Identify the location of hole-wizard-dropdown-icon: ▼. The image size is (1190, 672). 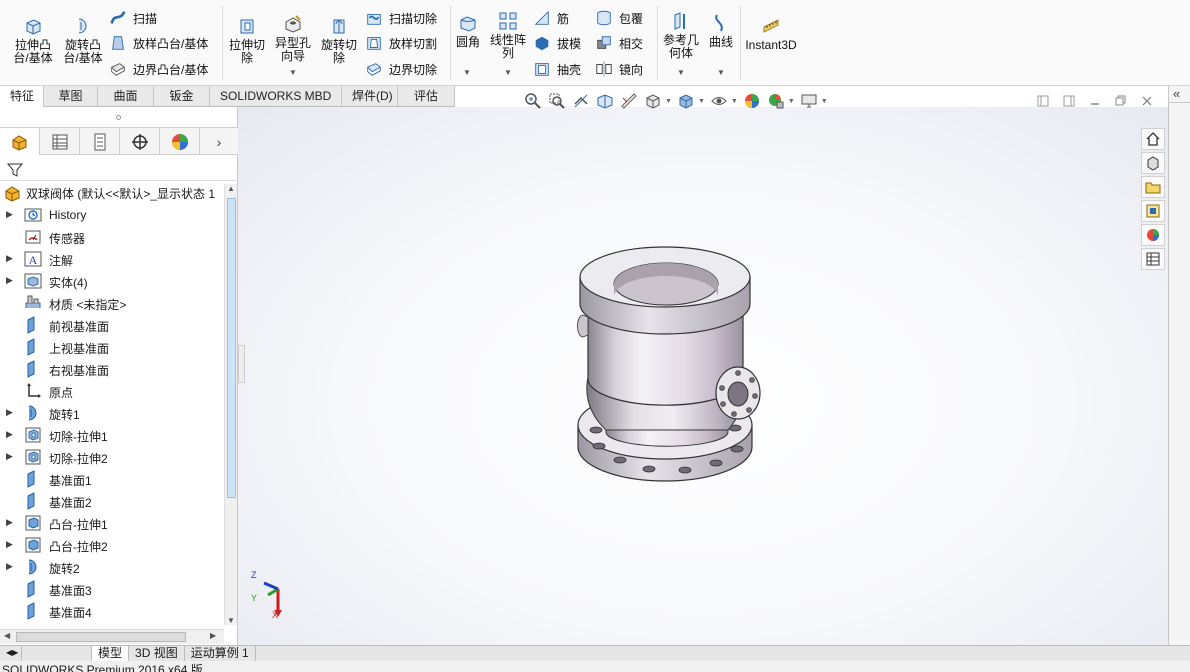
(293, 72).